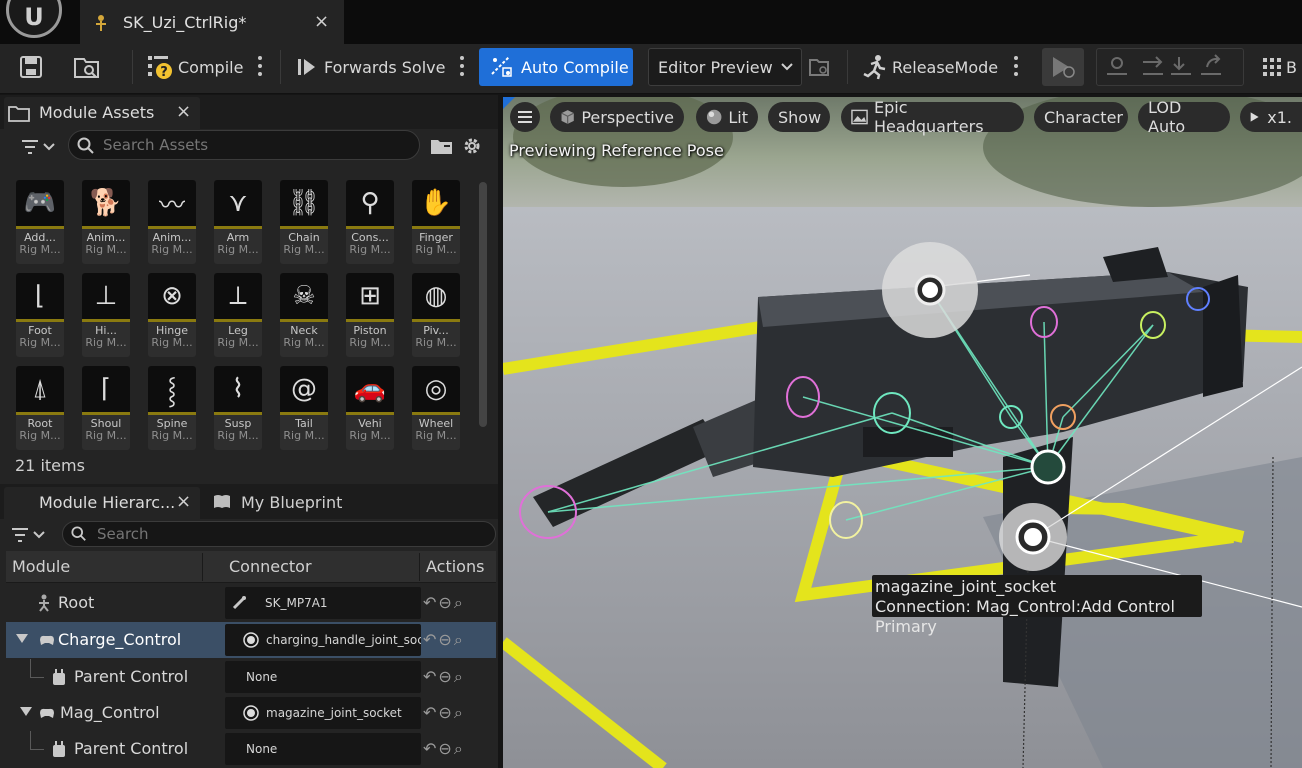  I want to click on root-icon: ⍋, so click(40, 389).